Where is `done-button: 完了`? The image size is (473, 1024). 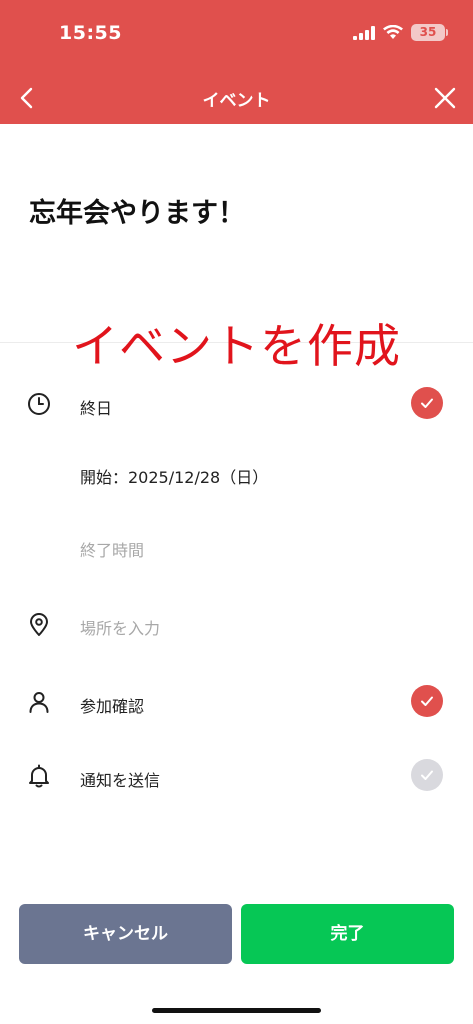 done-button: 完了 is located at coordinates (347, 934).